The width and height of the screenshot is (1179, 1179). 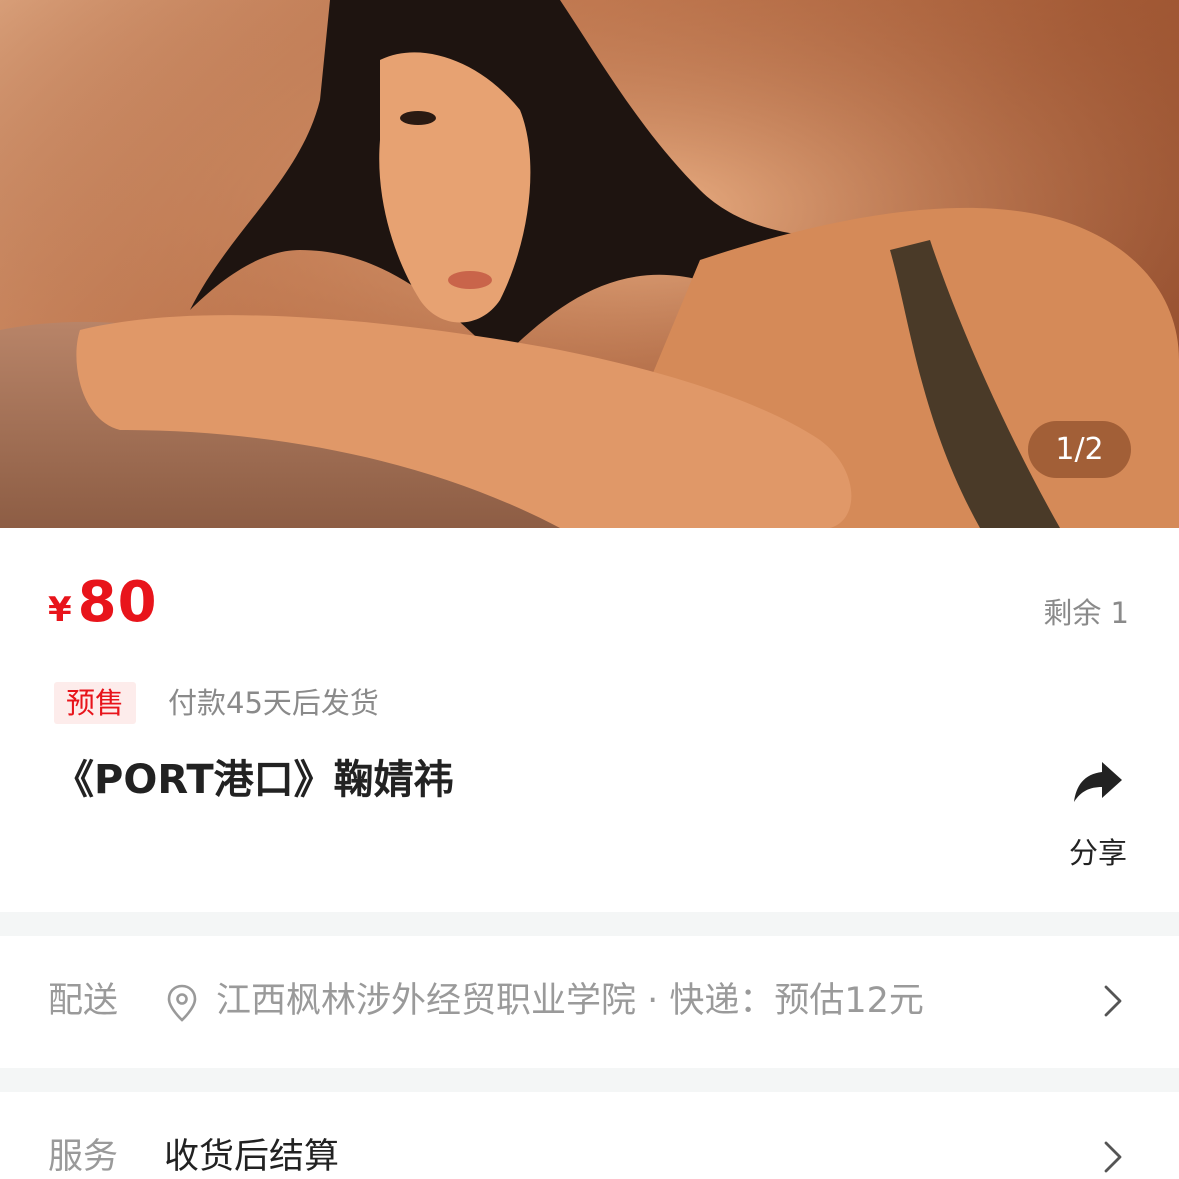 I want to click on share-label: 分享, so click(x=1097, y=853).